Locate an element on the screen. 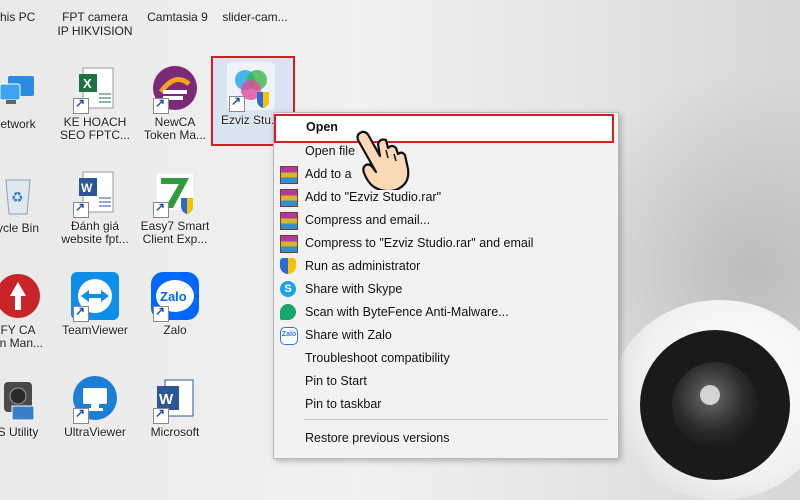  microsoft-word-icon: W is located at coordinates (175, 399).